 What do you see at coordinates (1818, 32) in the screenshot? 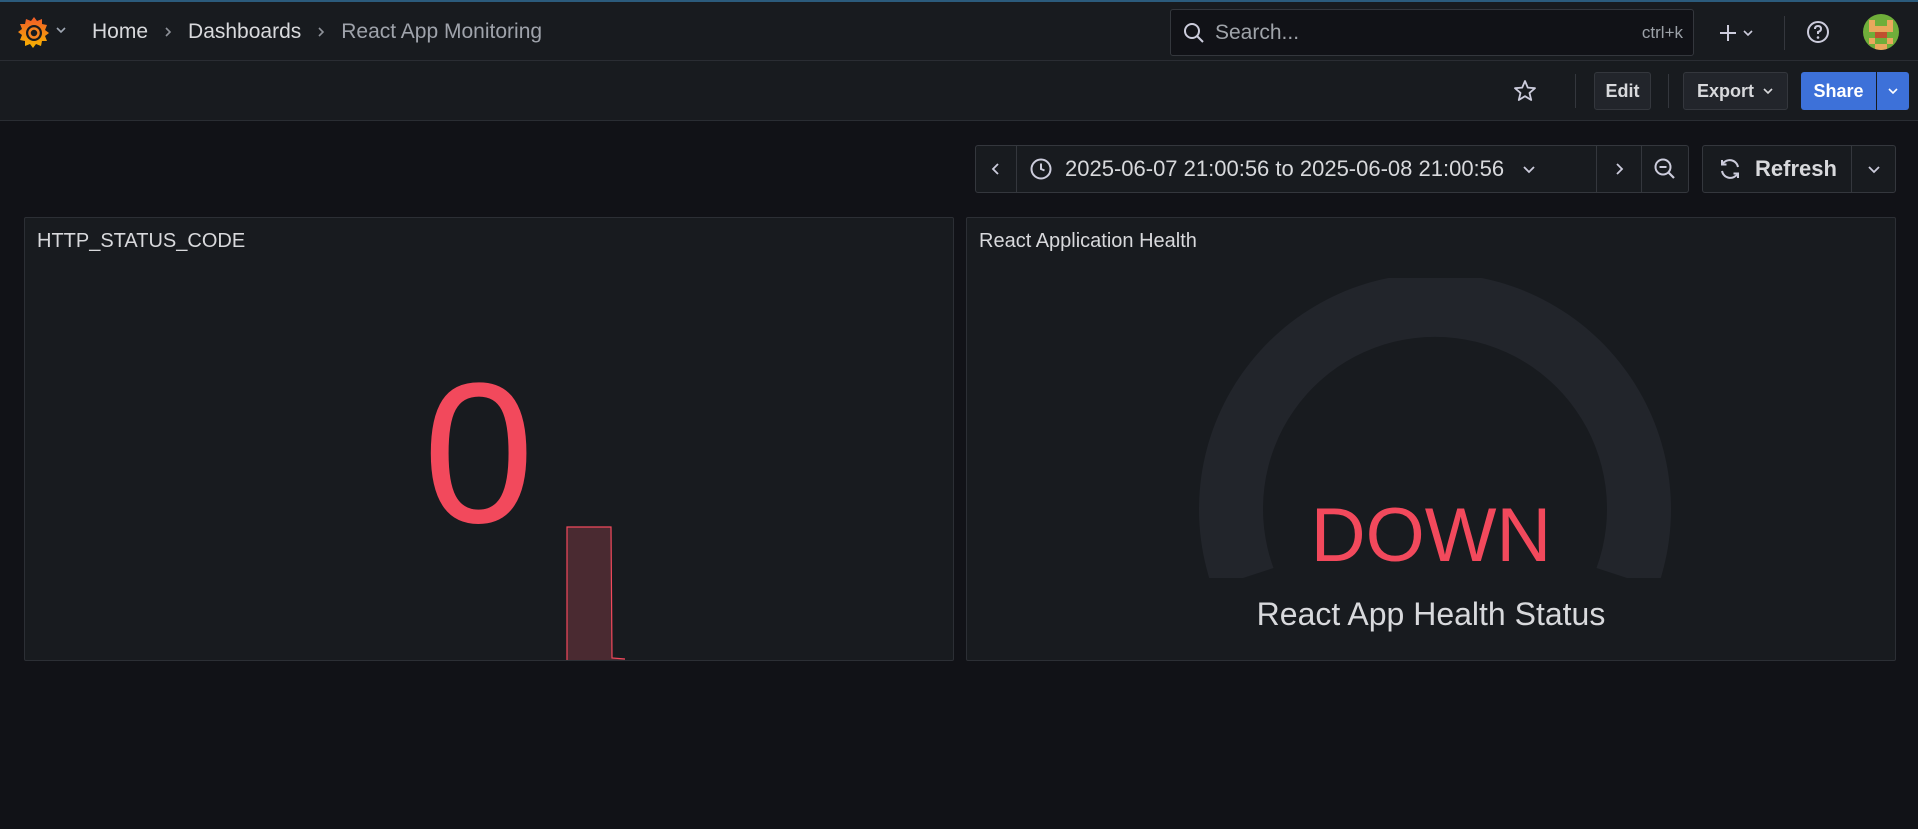
I see `help-icon` at bounding box center [1818, 32].